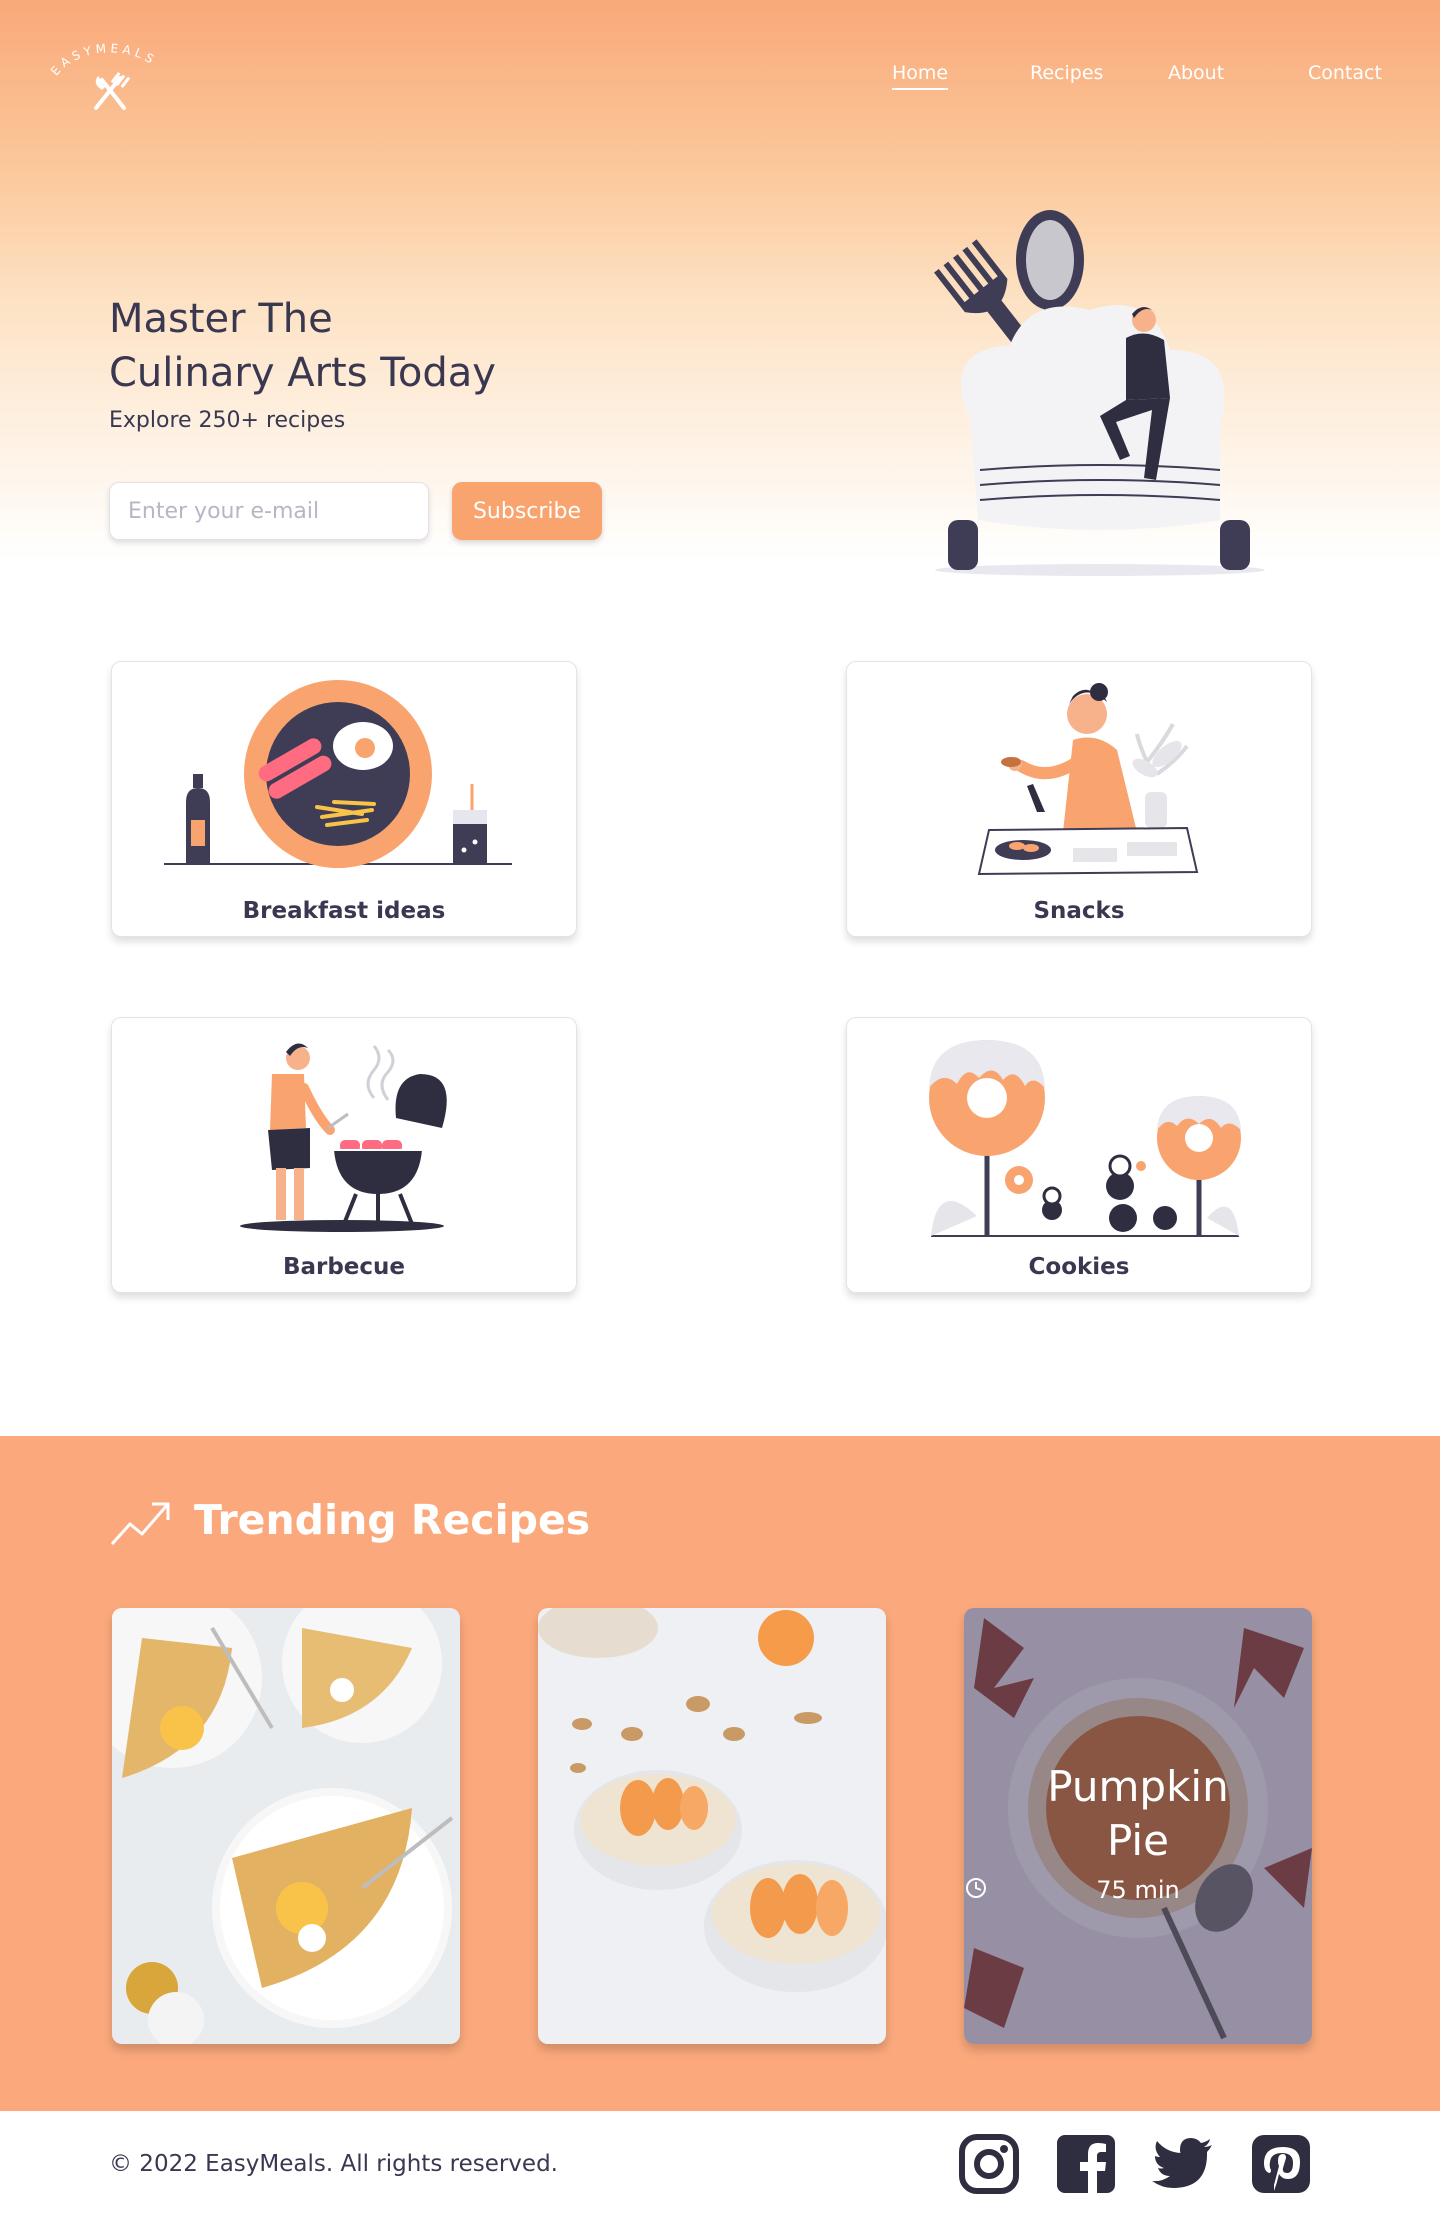 This screenshot has width=1440, height=2217. I want to click on cookies-illustration, so click(1085, 1138).